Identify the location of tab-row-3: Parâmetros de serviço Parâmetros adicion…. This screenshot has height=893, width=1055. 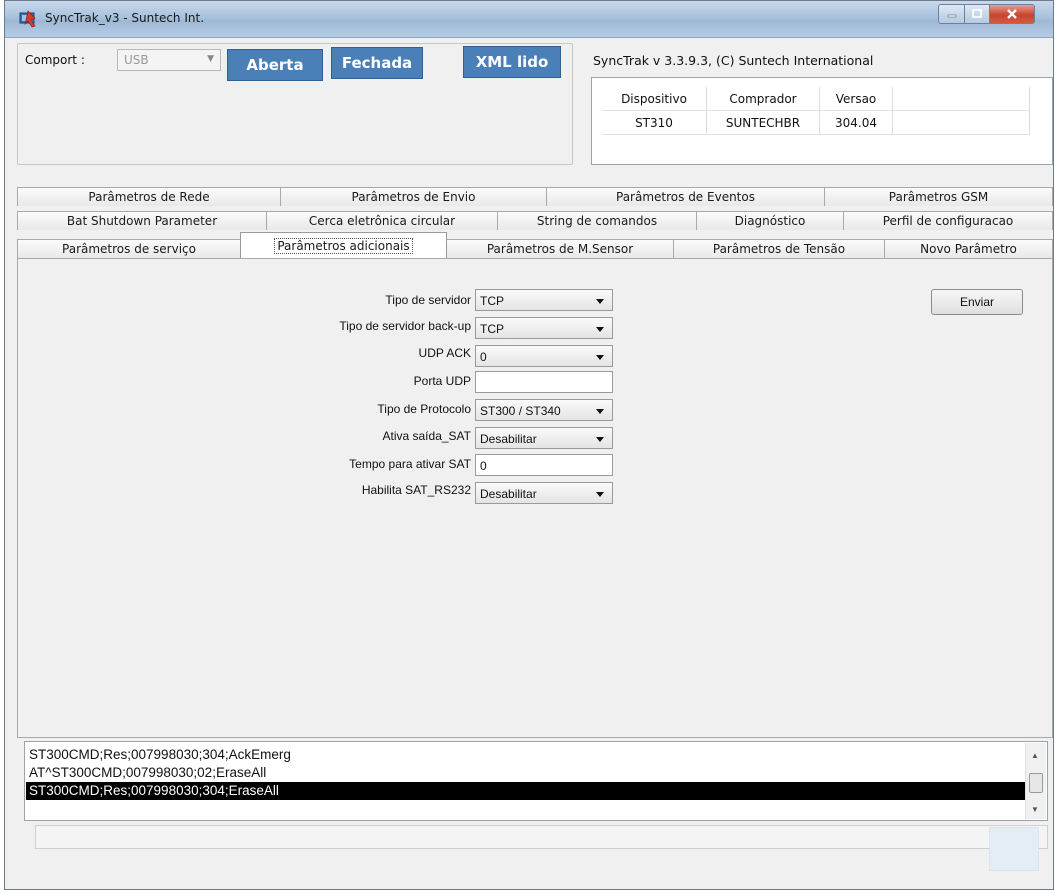
(535, 245).